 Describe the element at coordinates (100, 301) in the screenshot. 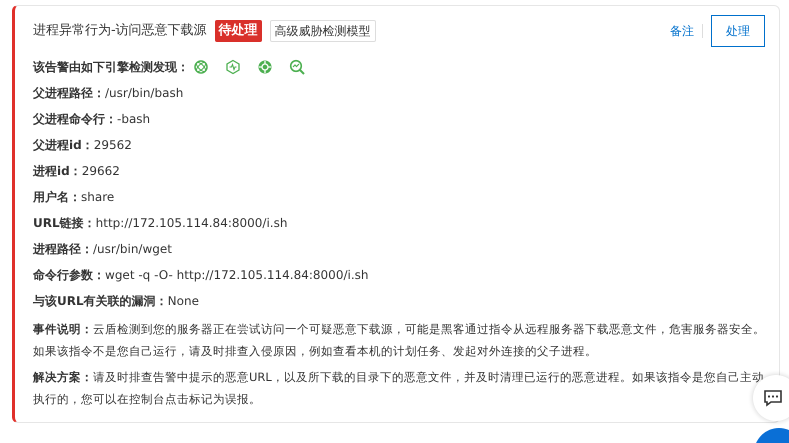

I see `field-label: 与该URL有关联的漏洞：` at that location.